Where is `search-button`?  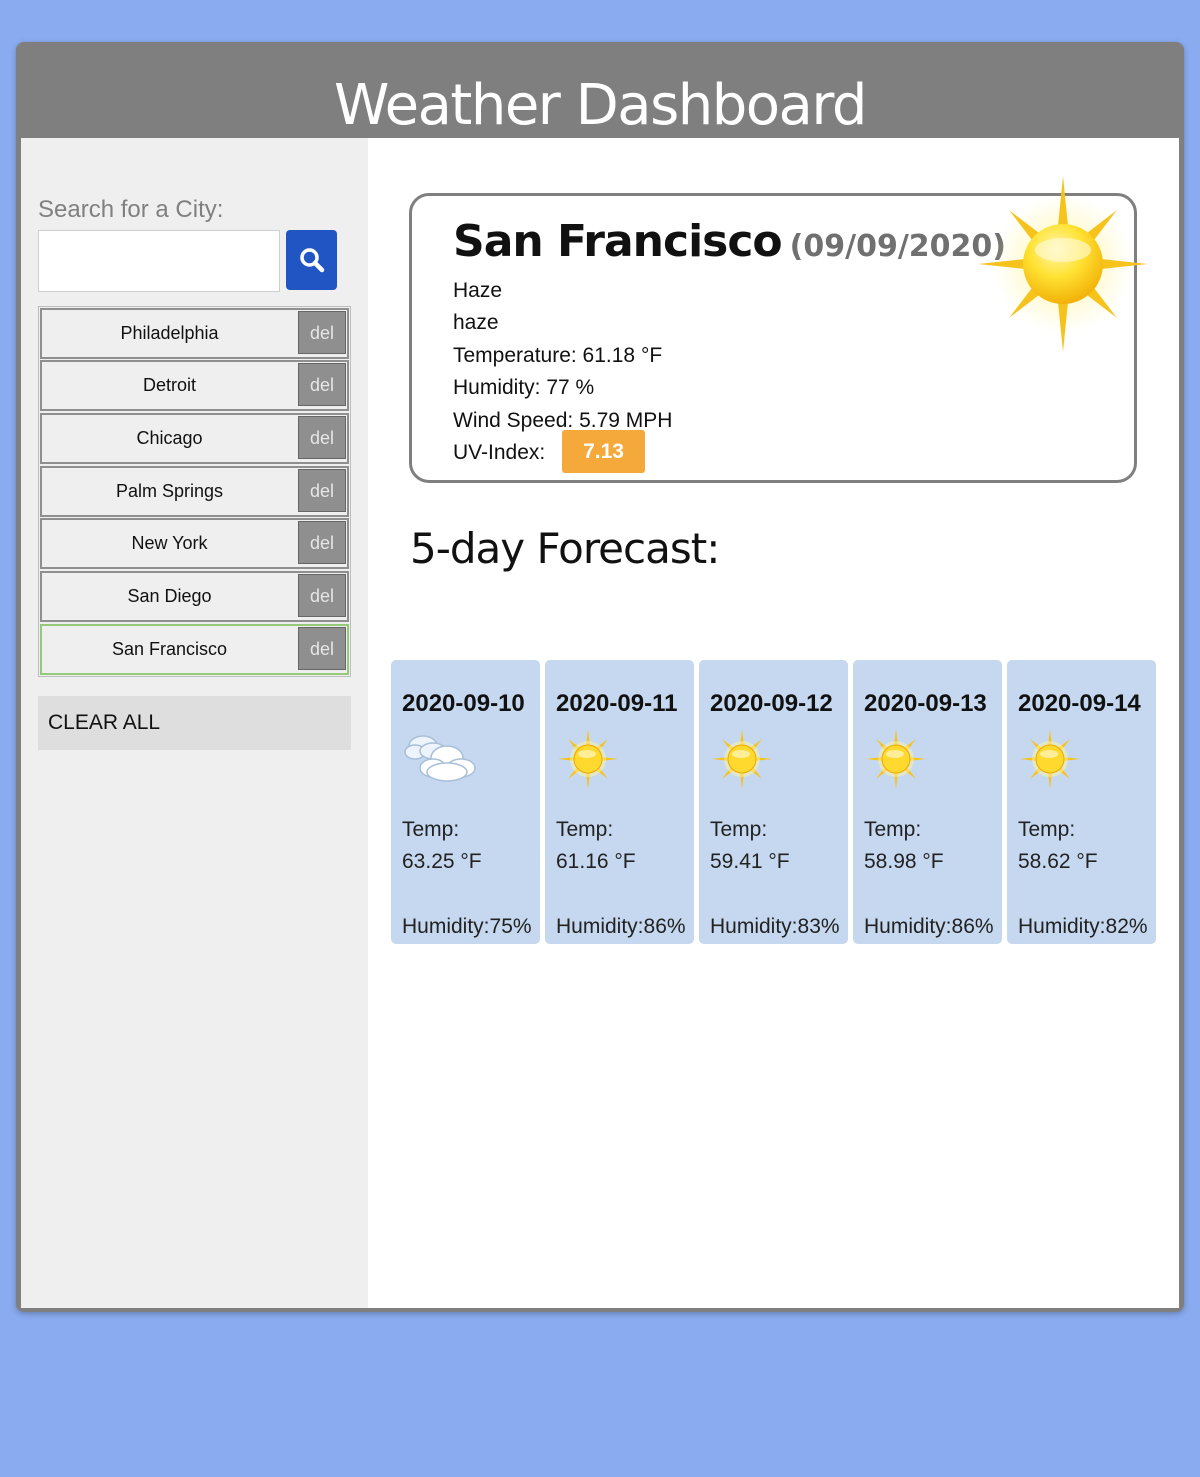 search-button is located at coordinates (311, 260).